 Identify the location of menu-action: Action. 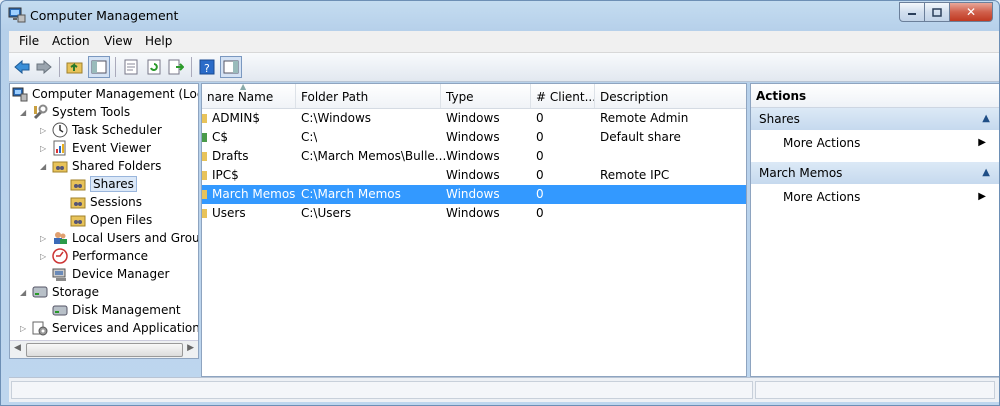
(71, 41).